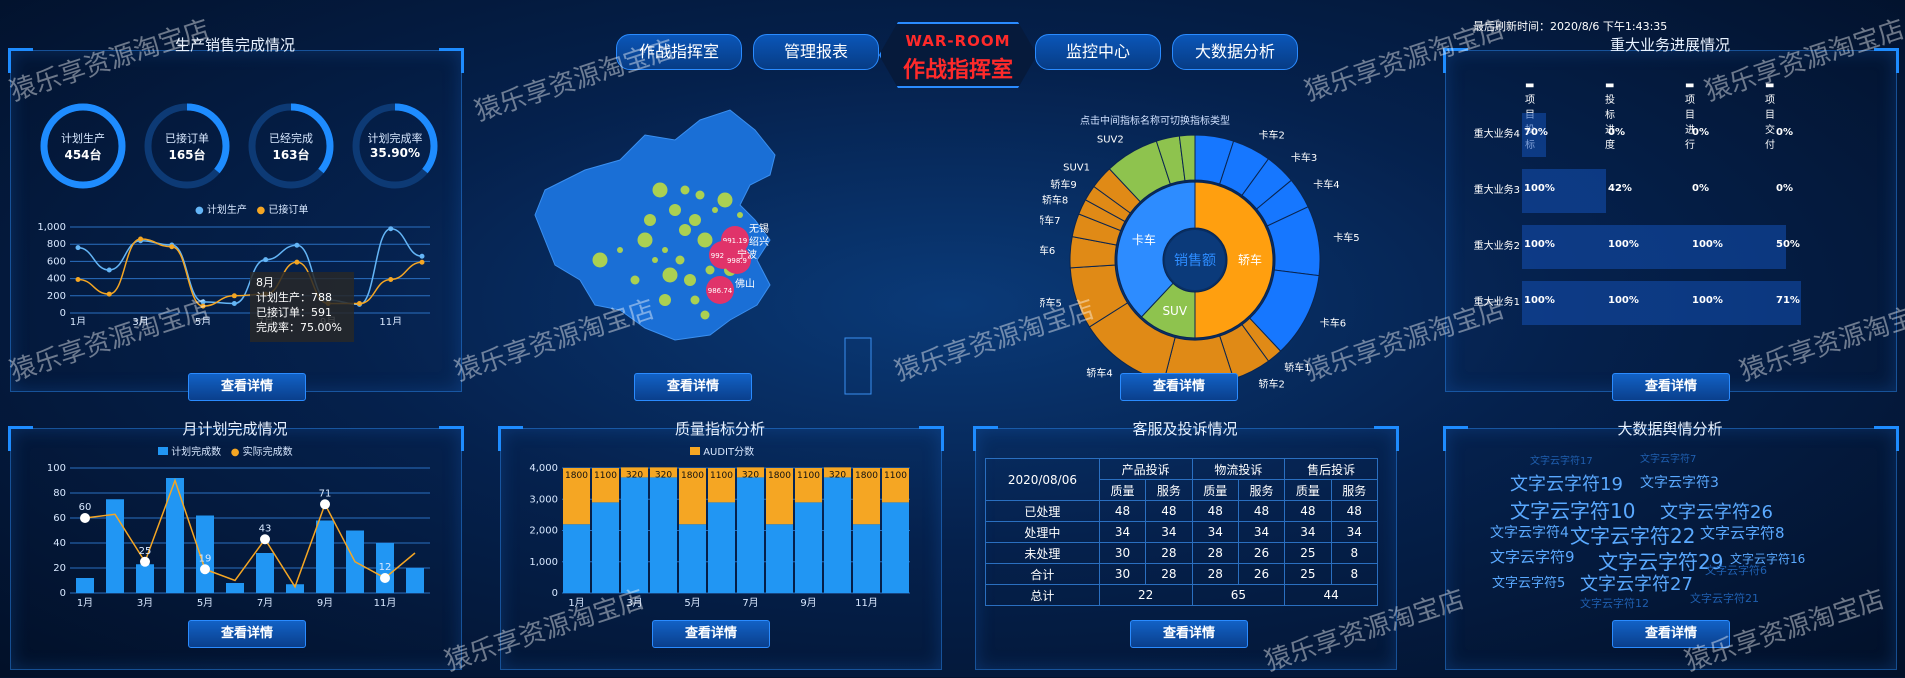  Describe the element at coordinates (1122, 553) in the screenshot. I see `table-cell: 30` at that location.